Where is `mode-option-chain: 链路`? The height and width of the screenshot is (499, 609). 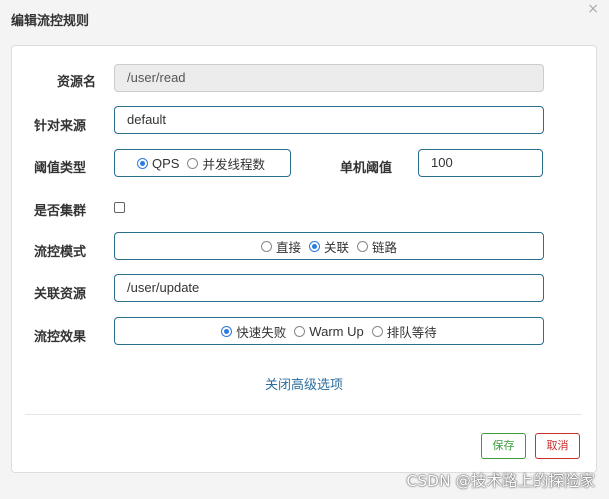 mode-option-chain: 链路 is located at coordinates (377, 246).